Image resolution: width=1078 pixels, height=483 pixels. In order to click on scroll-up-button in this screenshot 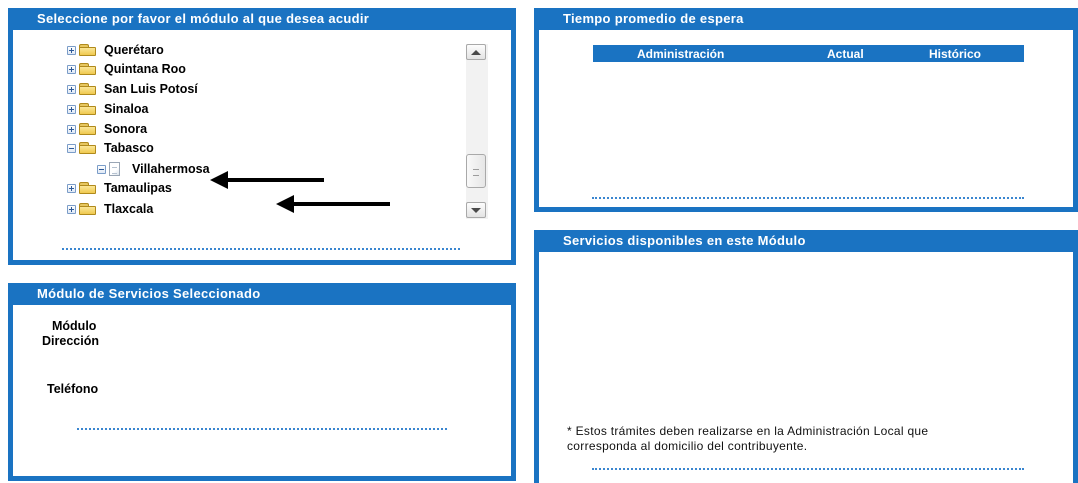, I will do `click(476, 52)`.